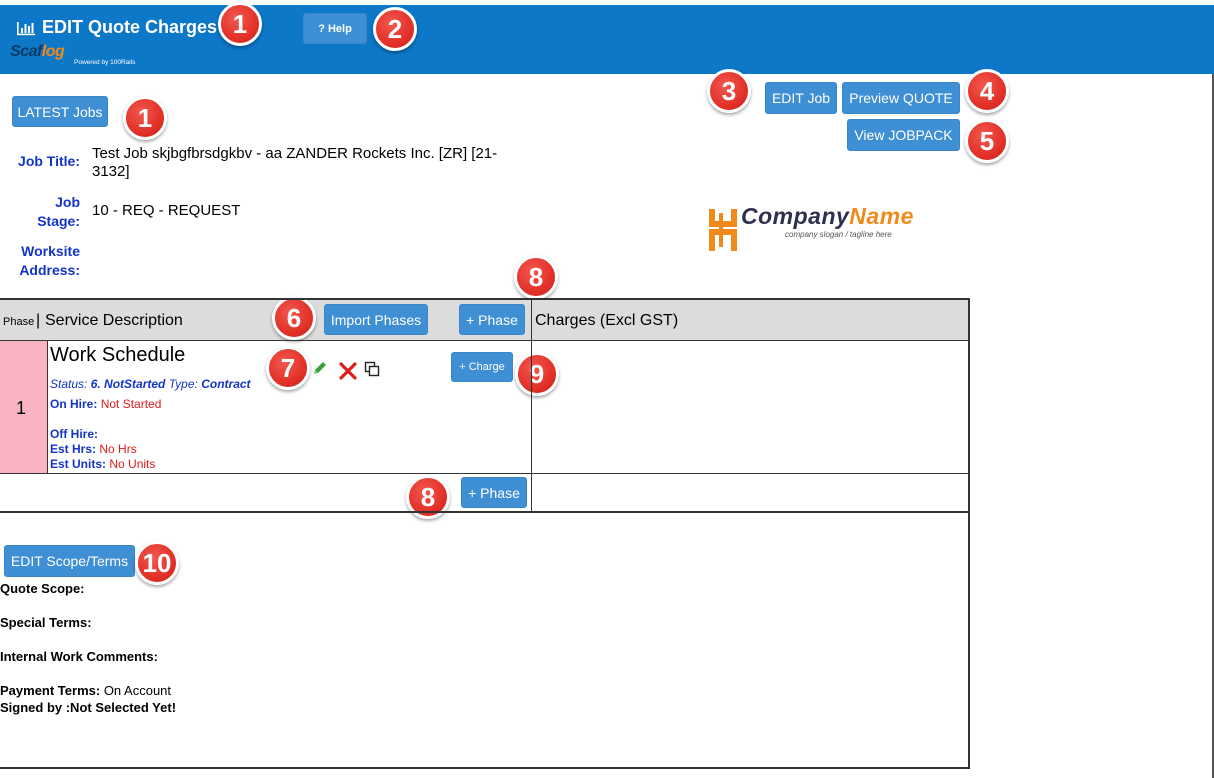  What do you see at coordinates (150, 384) in the screenshot?
I see `phase-status-line: Status: 6. NotStarted Type: Contract` at bounding box center [150, 384].